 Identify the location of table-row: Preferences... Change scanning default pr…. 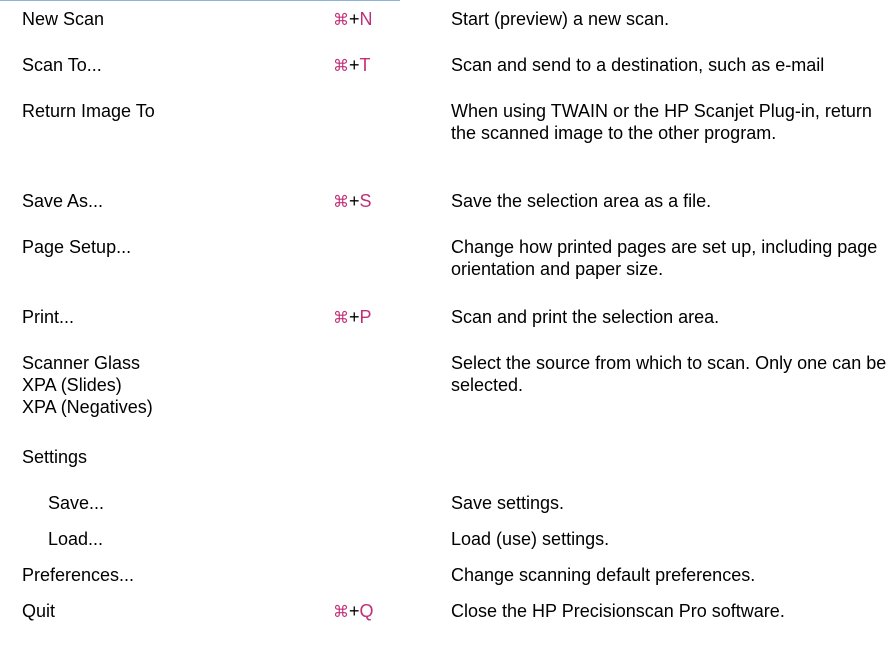
(448, 582).